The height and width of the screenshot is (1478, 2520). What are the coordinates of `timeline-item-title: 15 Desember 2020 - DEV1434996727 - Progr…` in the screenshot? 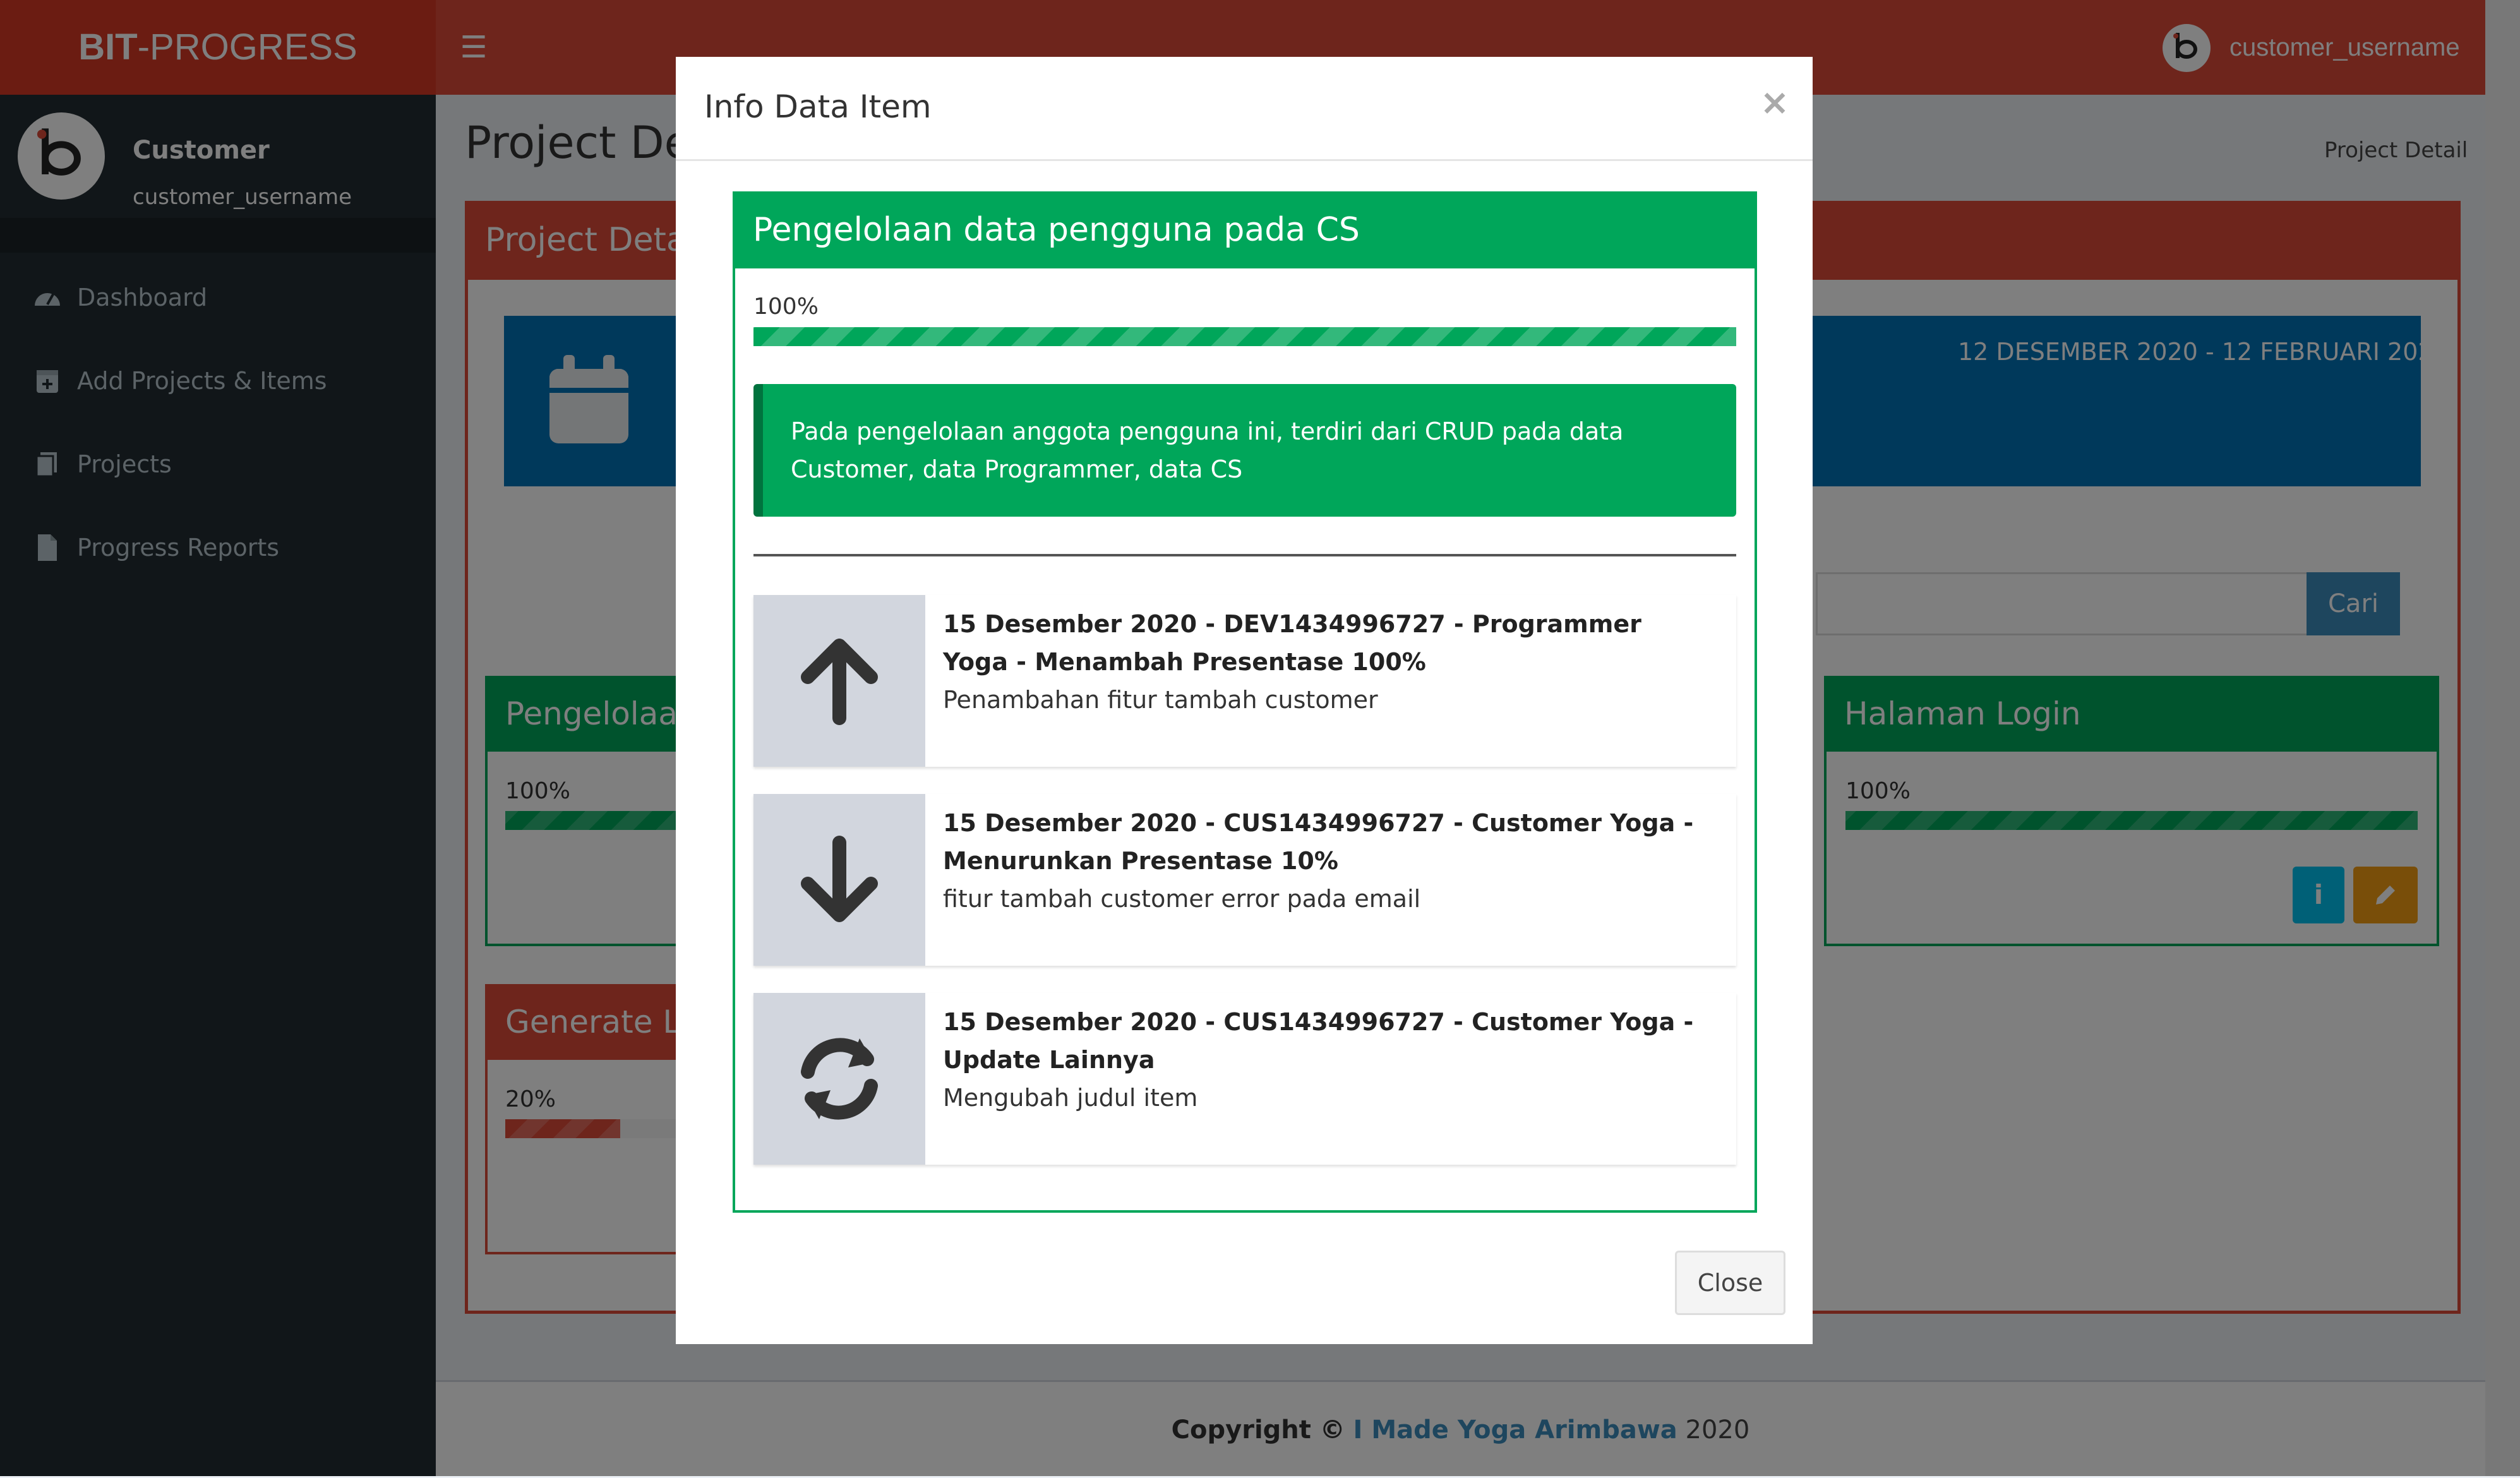 It's located at (1292, 643).